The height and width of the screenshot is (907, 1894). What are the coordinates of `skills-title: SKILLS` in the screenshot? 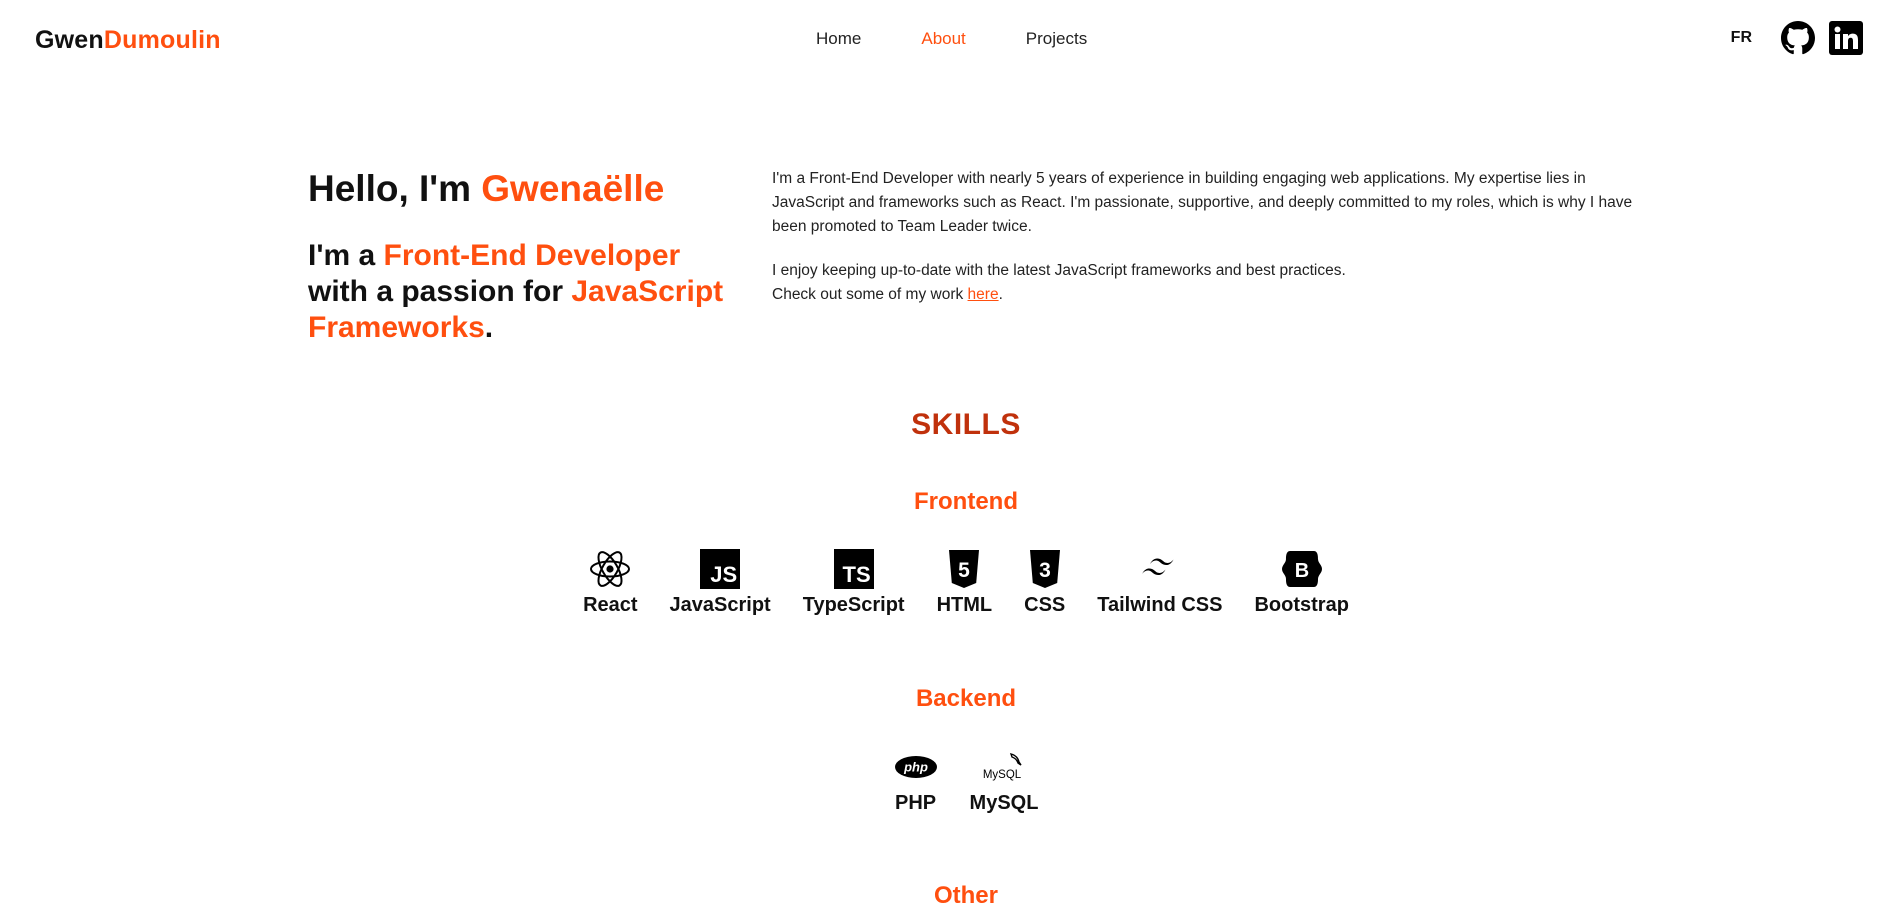 It's located at (966, 424).